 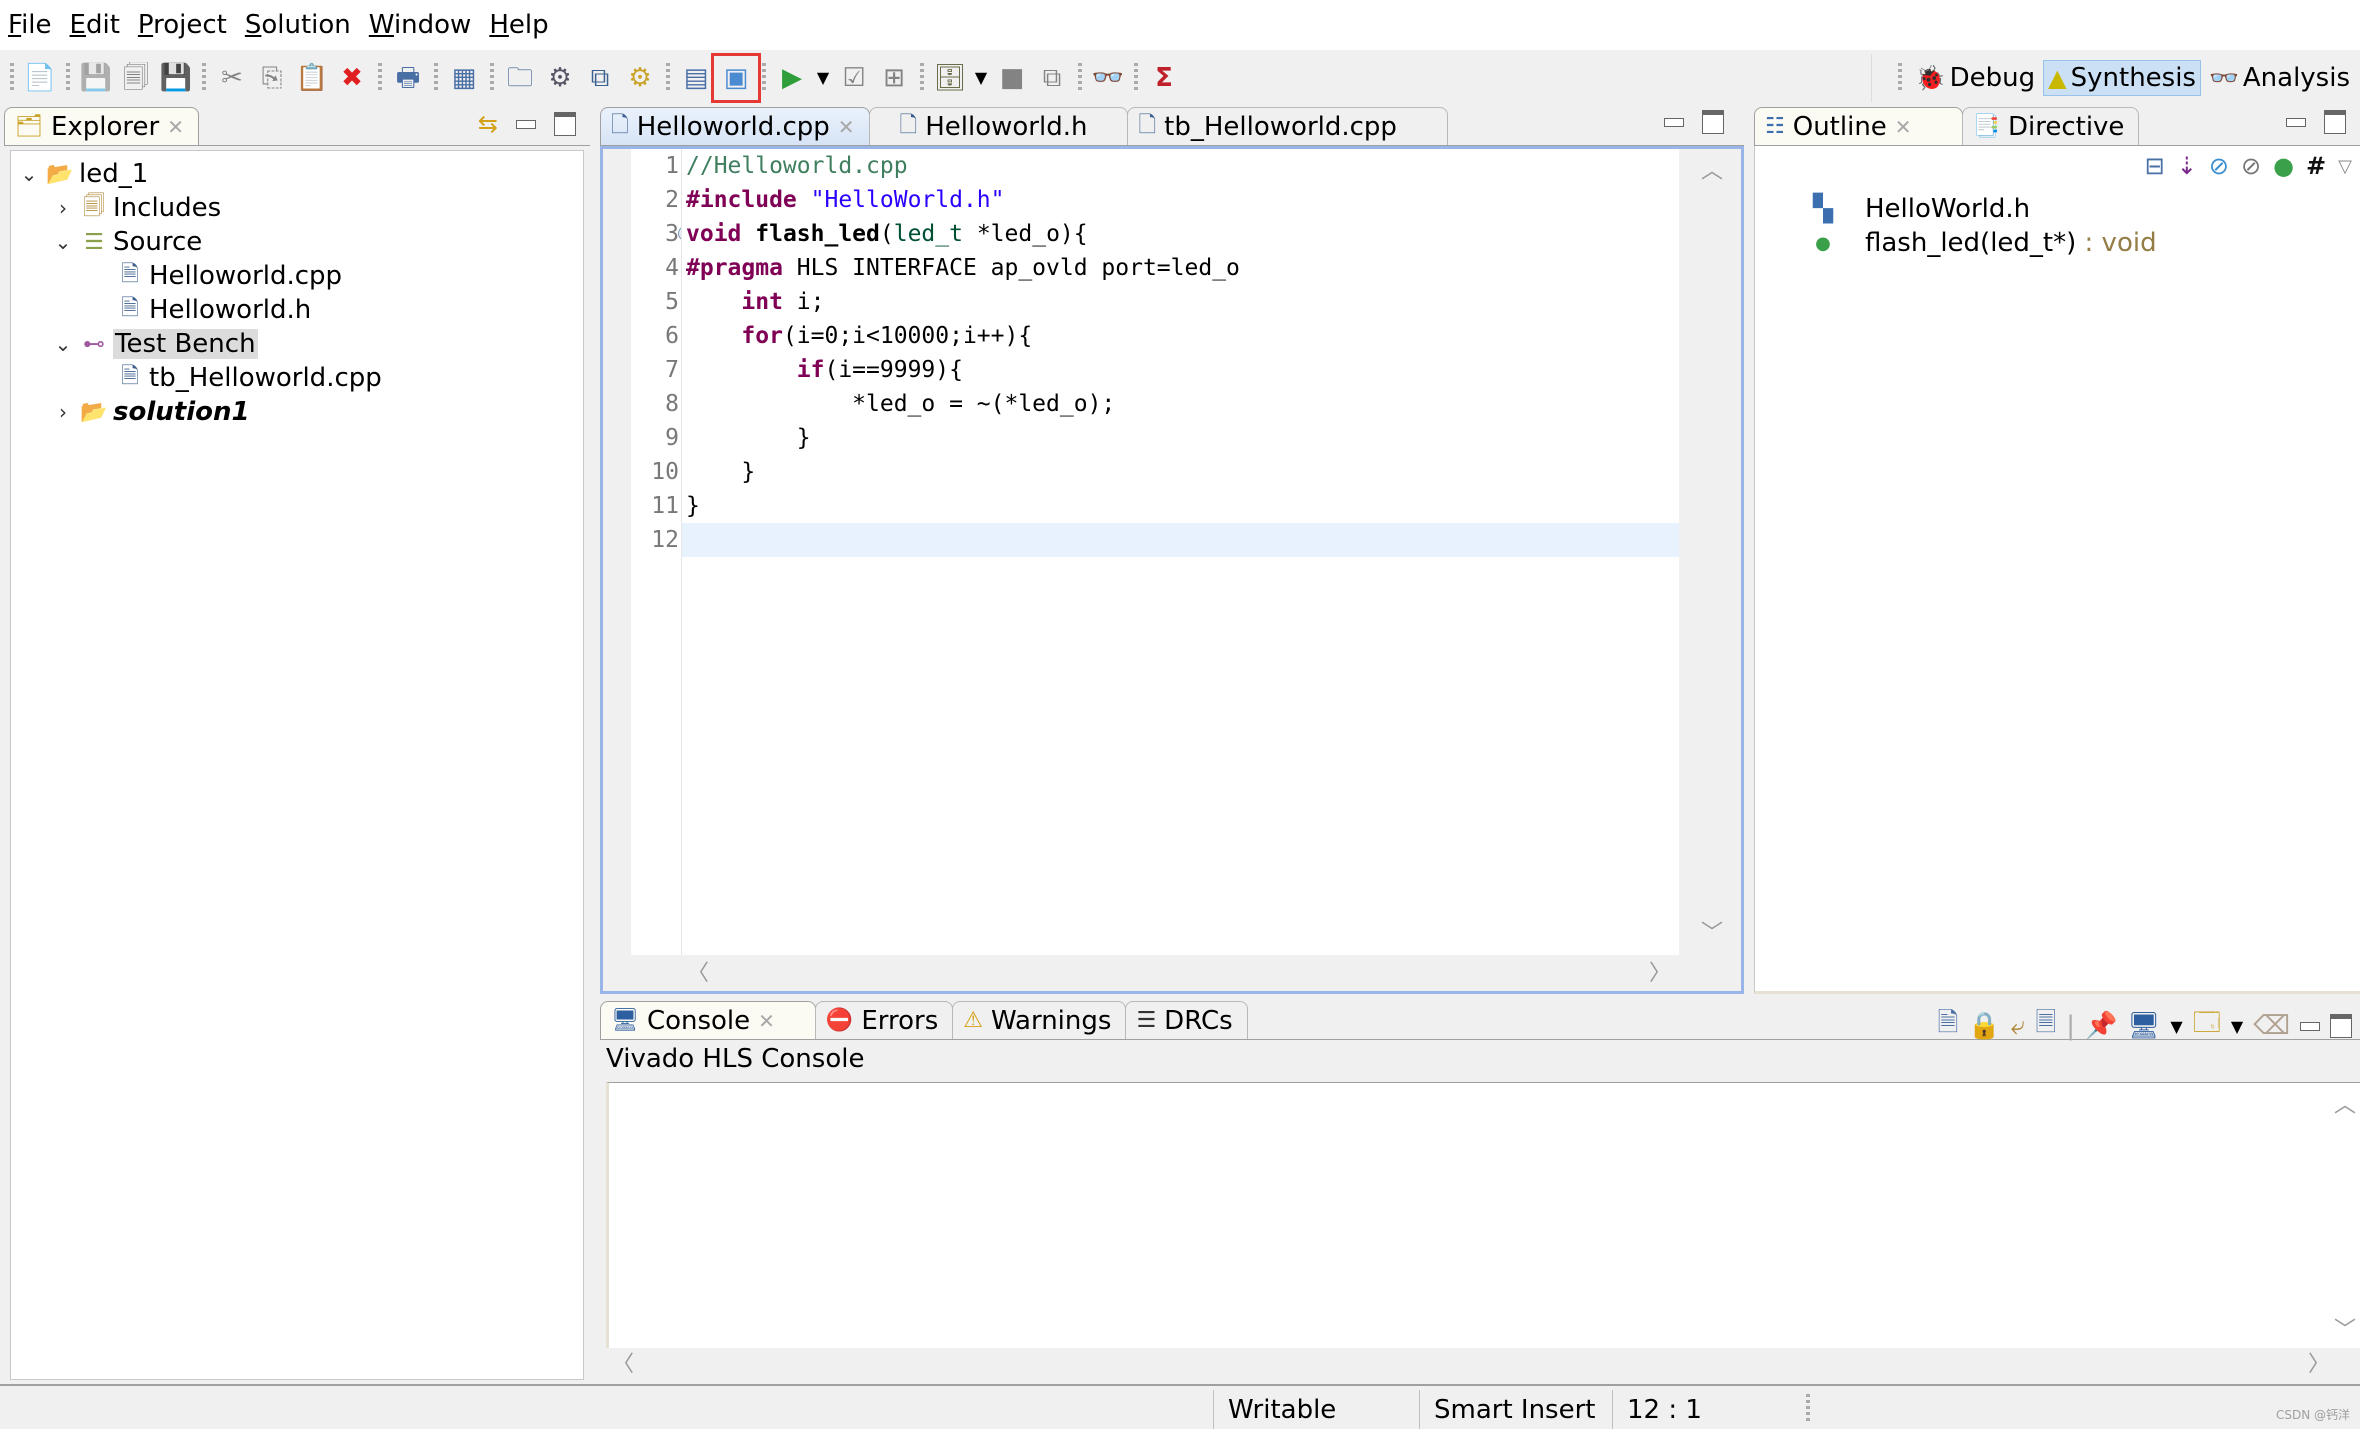 I want to click on perspective-debug: 🐞 Debug, so click(x=1975, y=78).